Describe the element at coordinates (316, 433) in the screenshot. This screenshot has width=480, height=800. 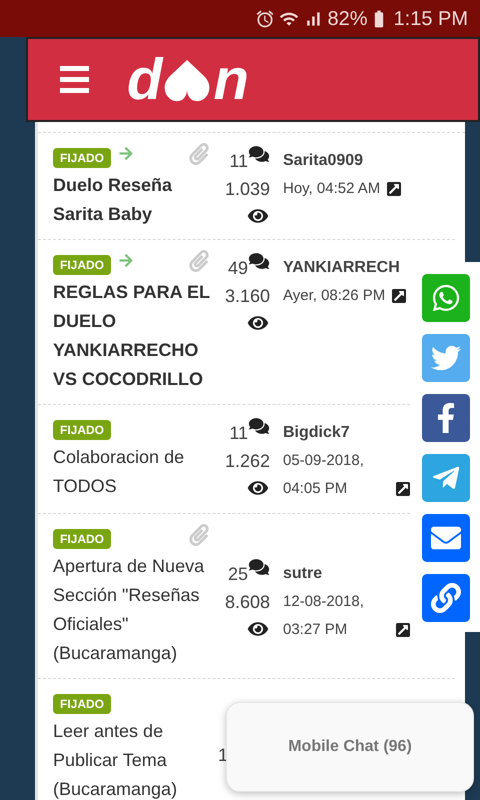
I see `author-name: Bigdick7` at that location.